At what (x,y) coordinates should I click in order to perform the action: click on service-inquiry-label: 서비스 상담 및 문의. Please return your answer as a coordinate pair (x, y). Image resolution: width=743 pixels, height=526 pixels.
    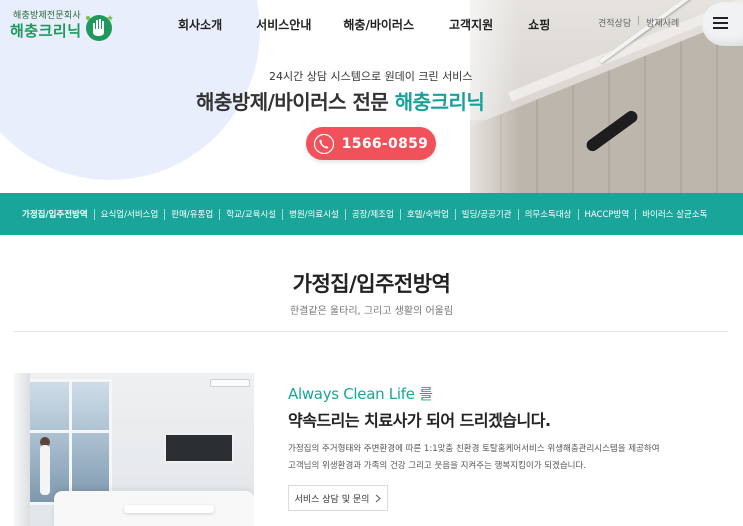
    Looking at the image, I should click on (332, 499).